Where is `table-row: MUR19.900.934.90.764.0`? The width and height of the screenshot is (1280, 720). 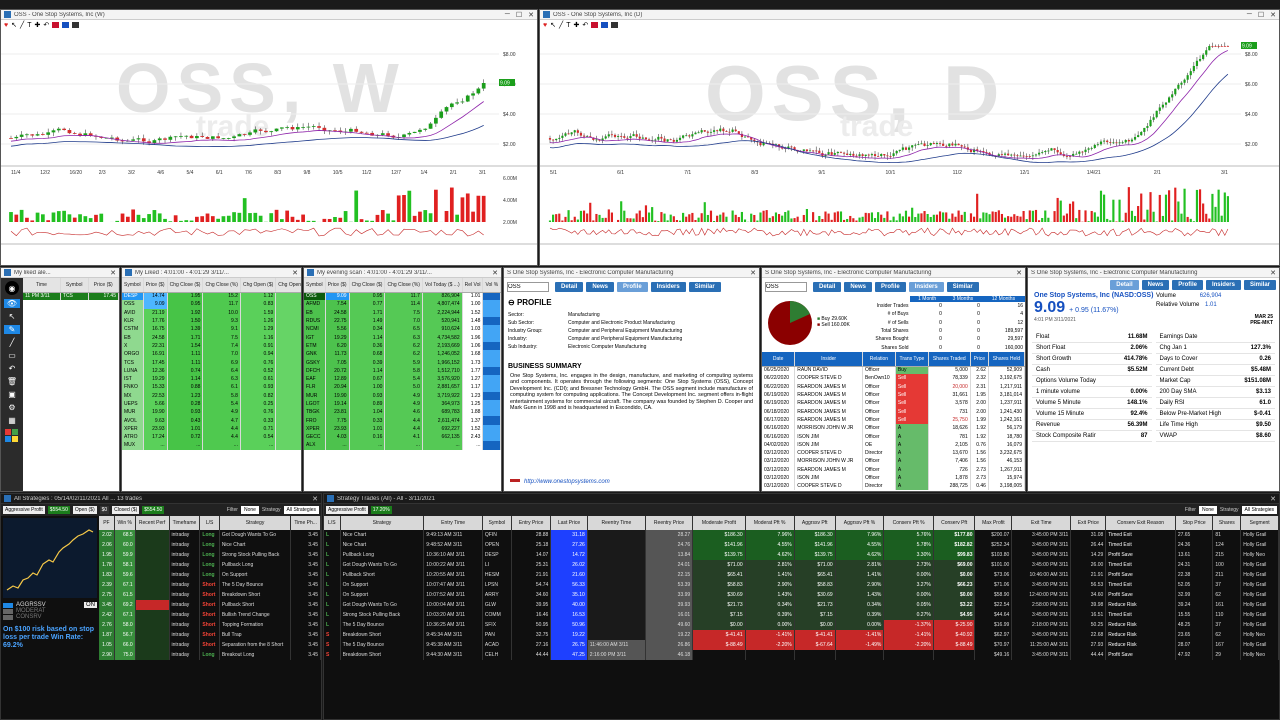 table-row: MUR19.900.934.90.764.0 is located at coordinates (211, 412).